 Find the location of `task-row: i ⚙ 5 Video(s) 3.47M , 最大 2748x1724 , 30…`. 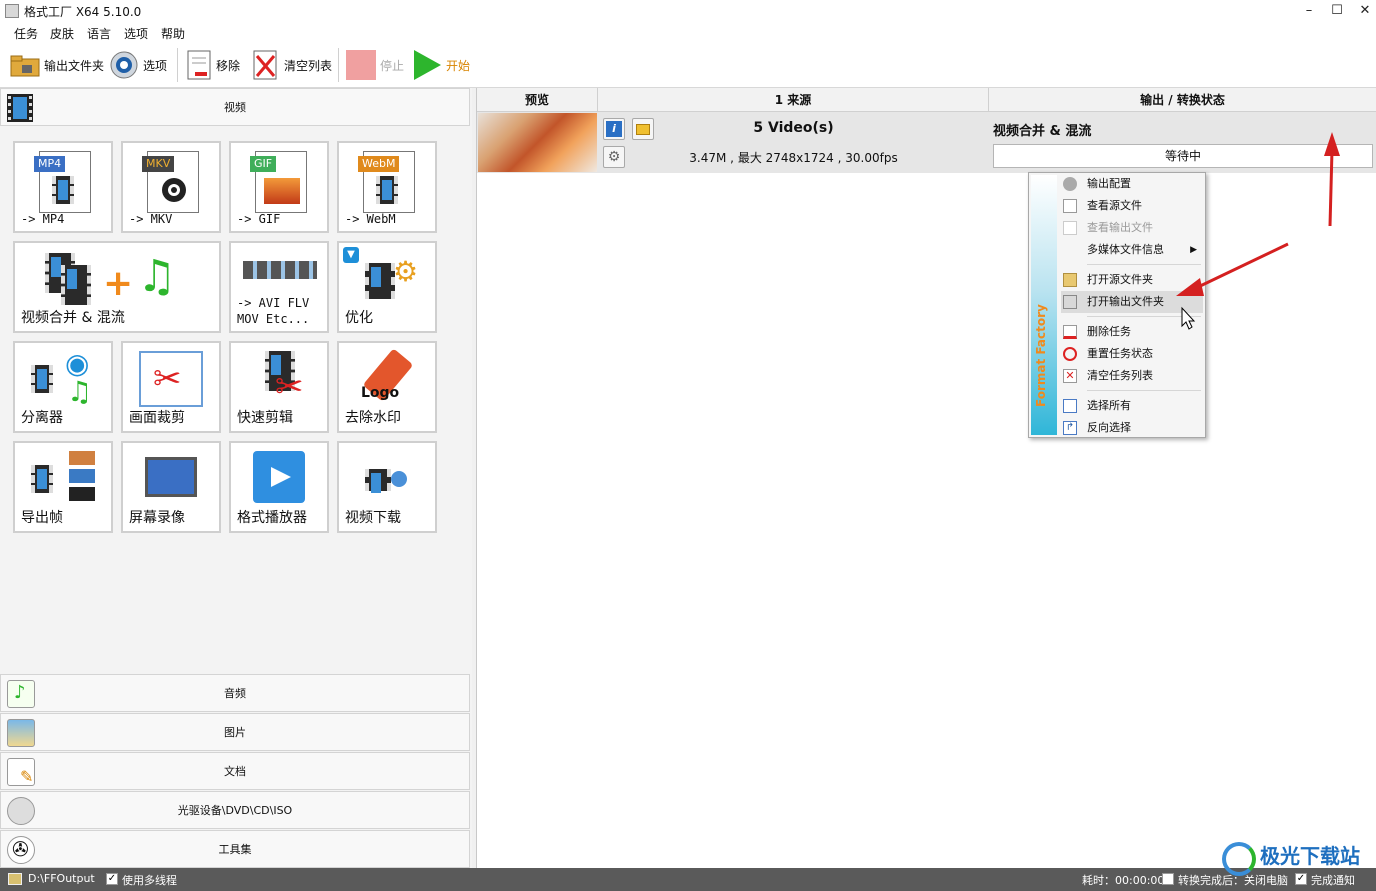

task-row: i ⚙ 5 Video(s) 3.47M , 最大 2748x1724 , 30… is located at coordinates (926, 142).